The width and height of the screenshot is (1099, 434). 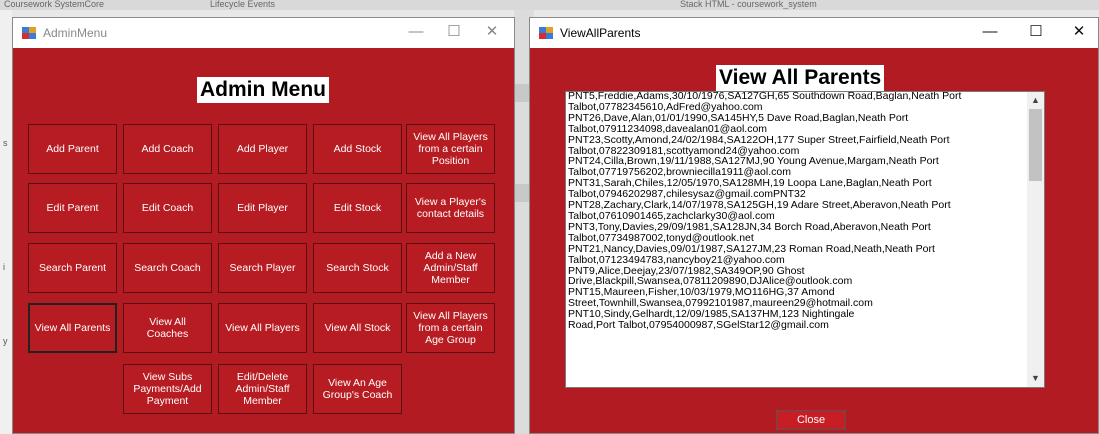 I want to click on background-tab-1: Coursework SystemCore, so click(x=54, y=4).